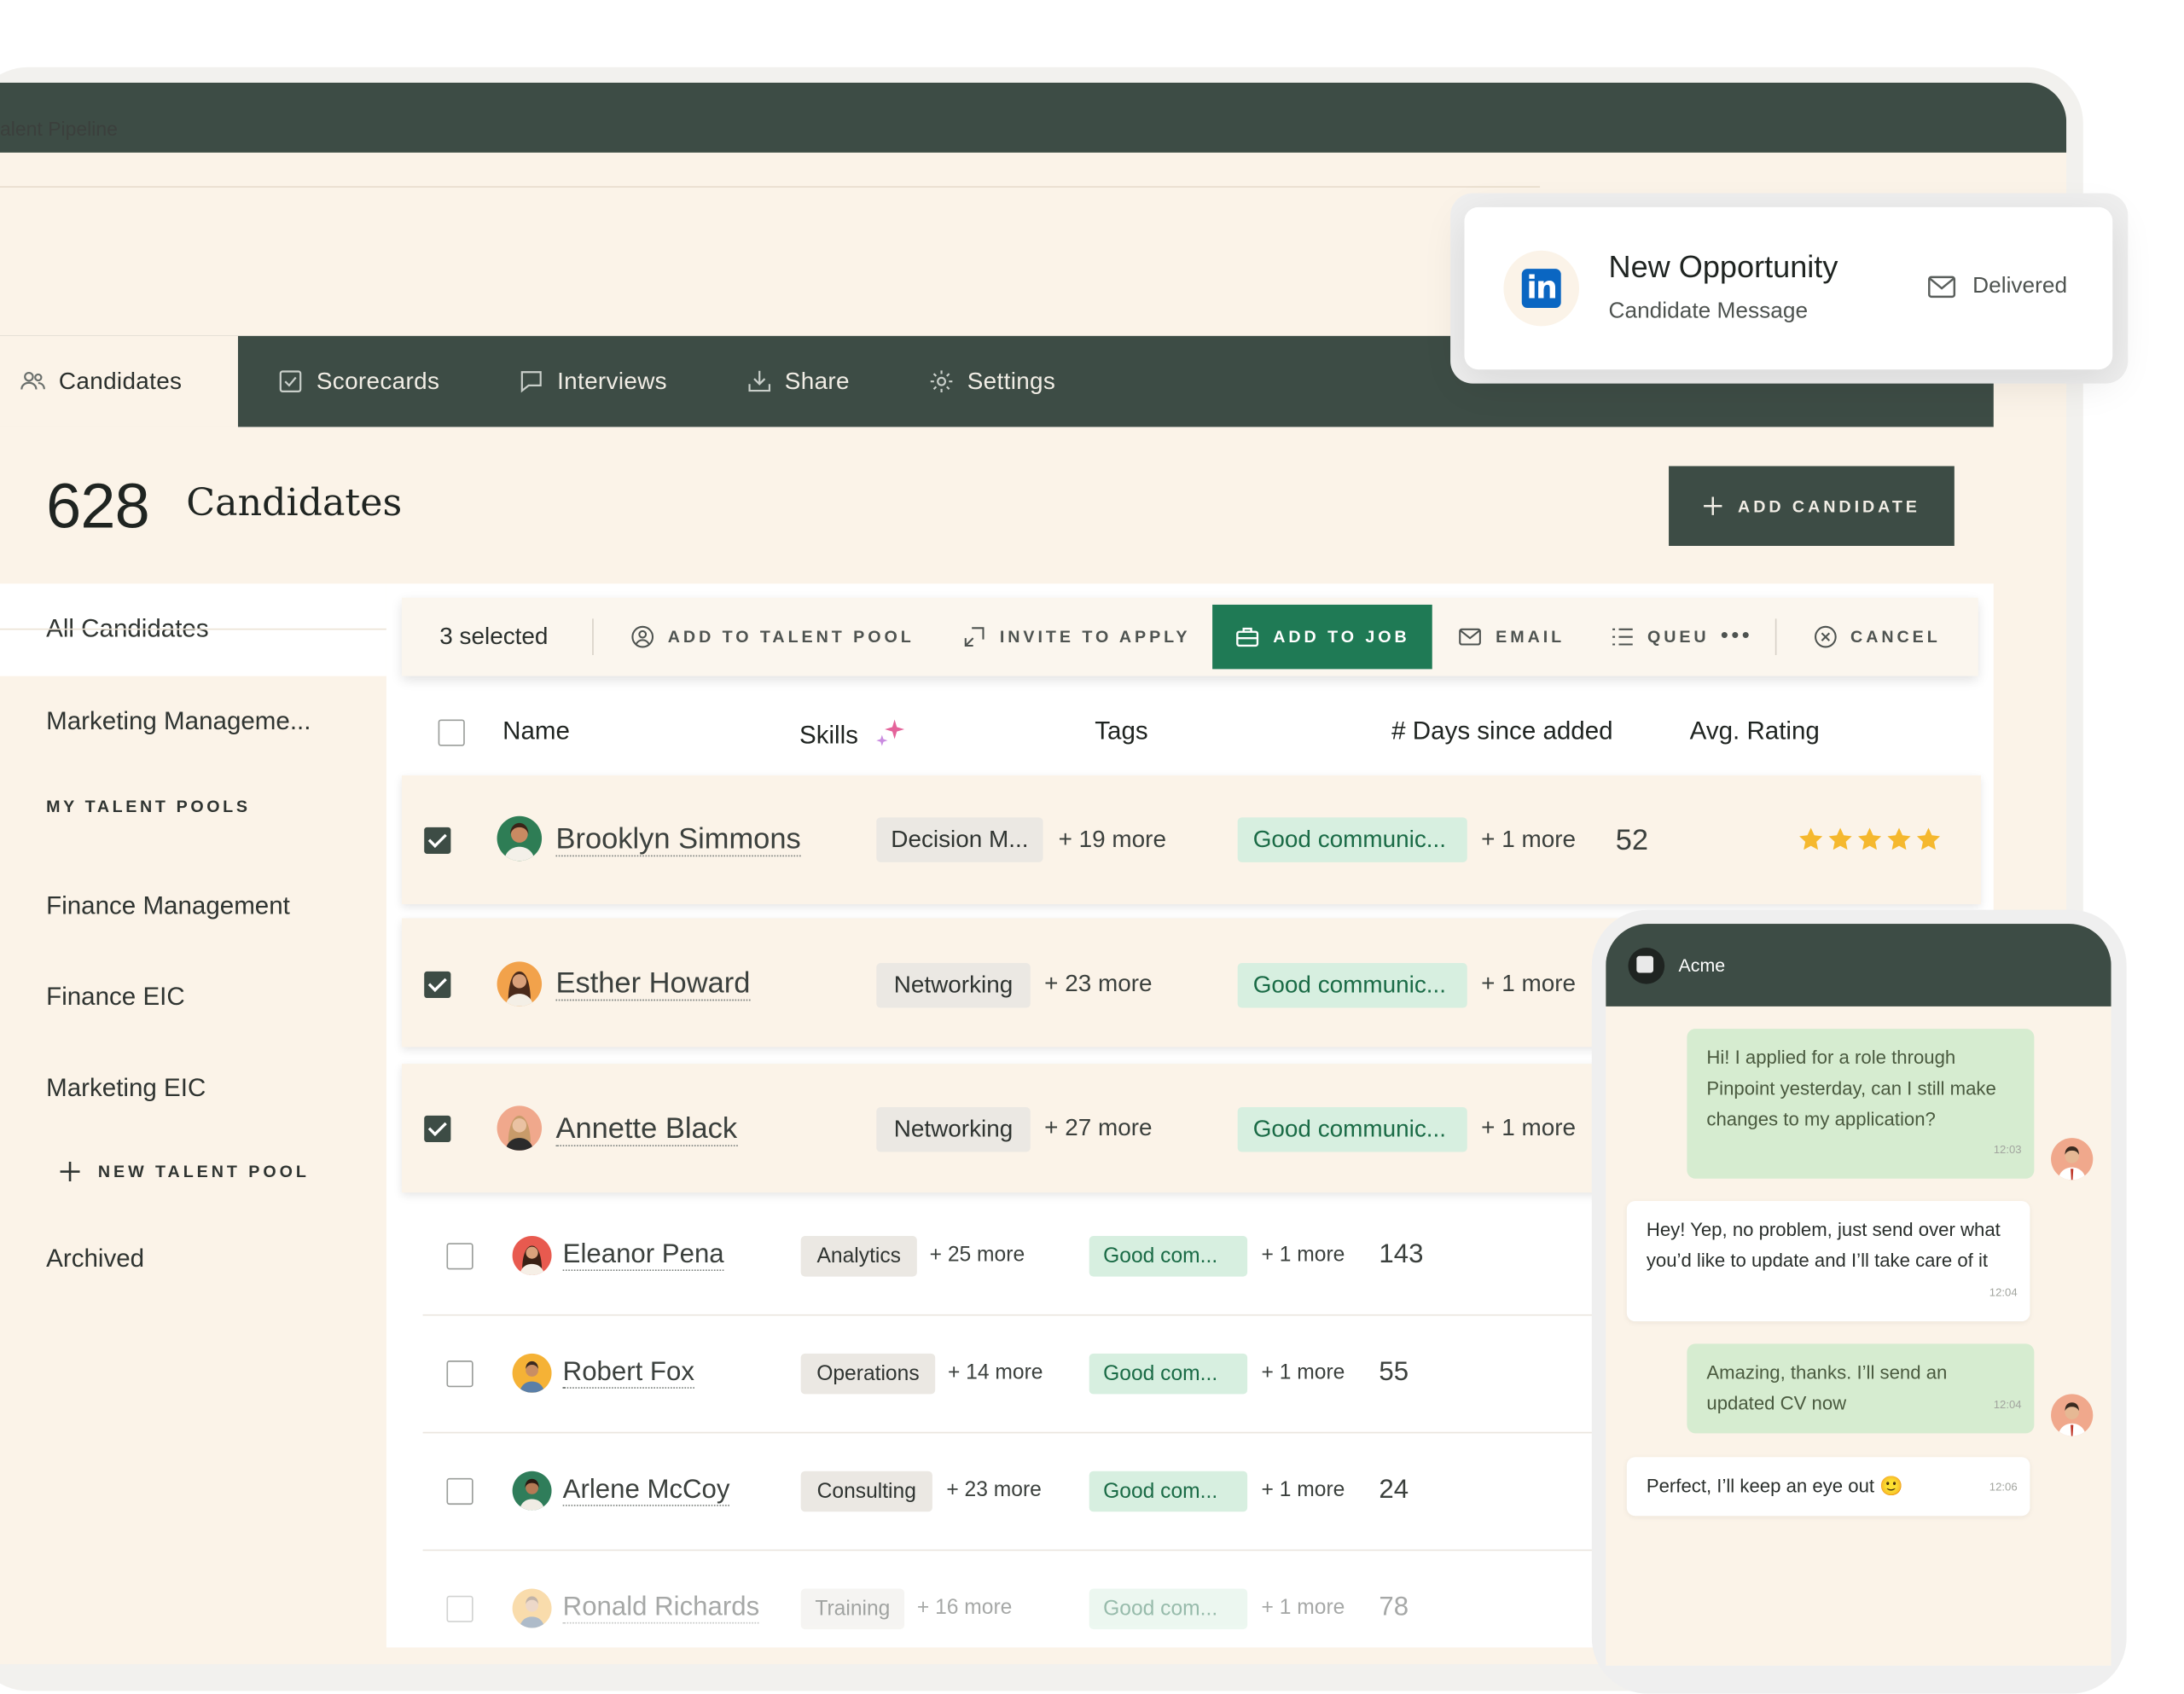  I want to click on tab-candidates: Candidates, so click(119, 381).